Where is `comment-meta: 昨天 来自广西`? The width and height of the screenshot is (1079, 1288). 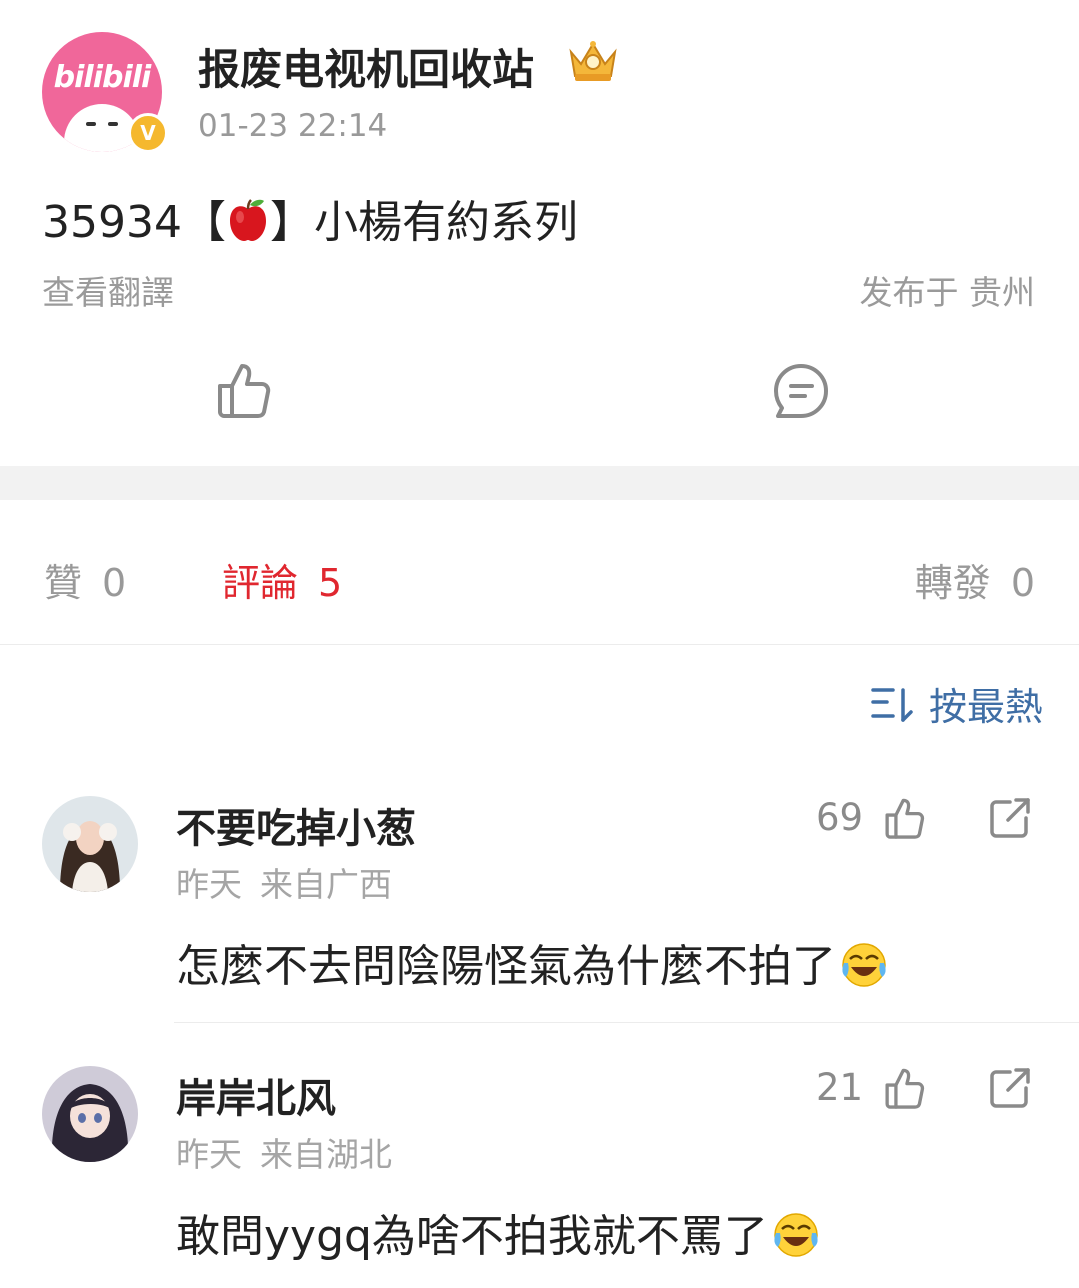 comment-meta: 昨天 来自广西 is located at coordinates (284, 882).